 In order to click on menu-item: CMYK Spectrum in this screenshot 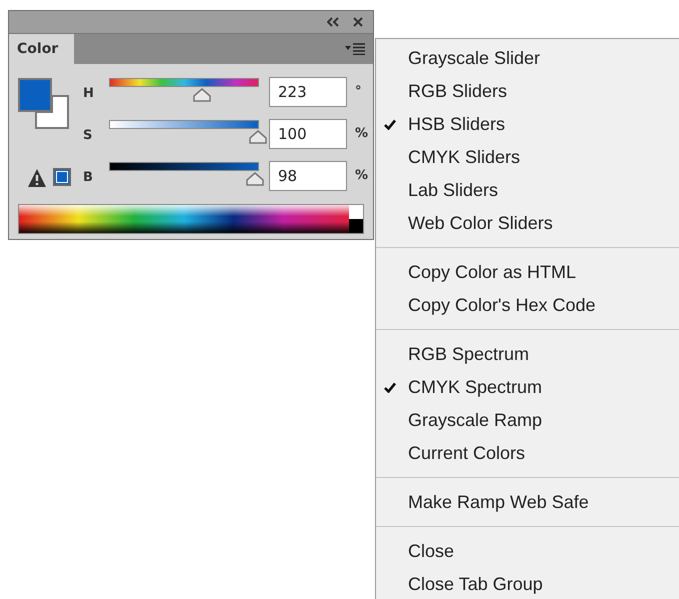, I will do `click(527, 387)`.